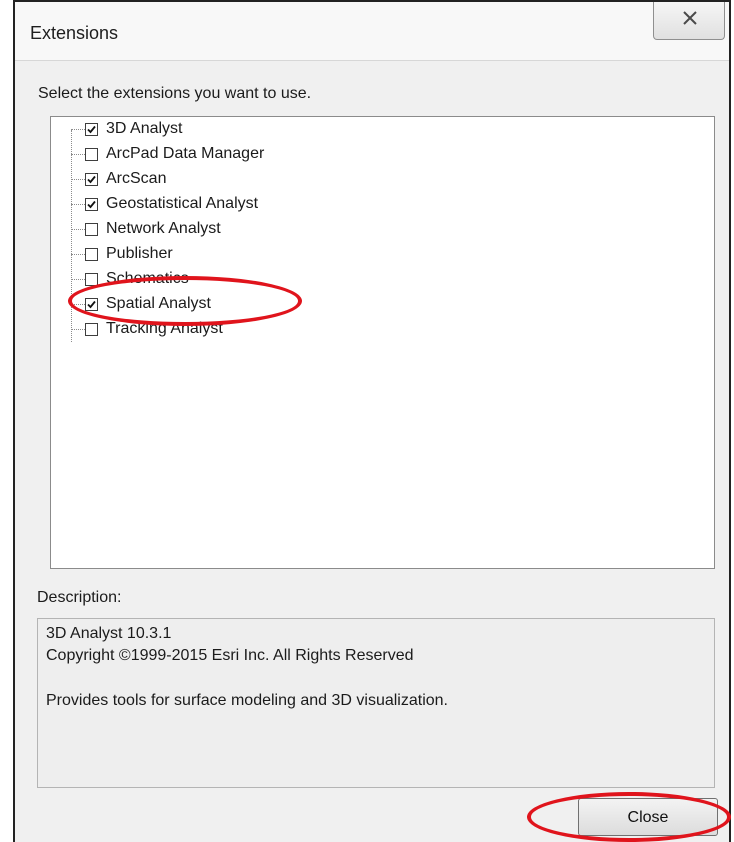  I want to click on extension-label: ArcScan, so click(136, 178).